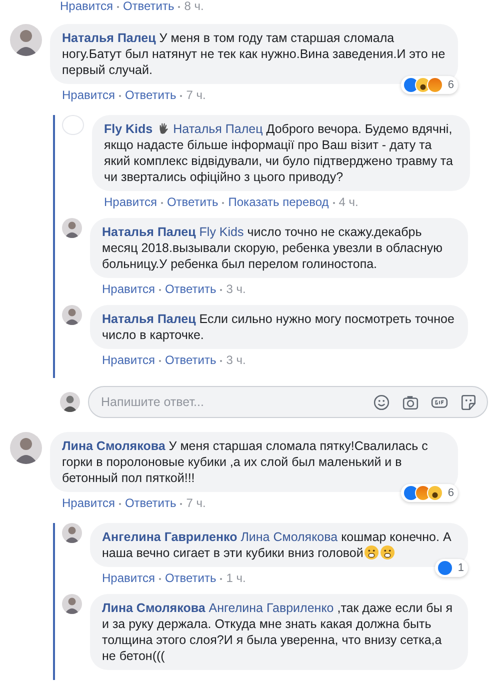 The height and width of the screenshot is (686, 498). I want to click on reaction-count: 1, so click(451, 568).